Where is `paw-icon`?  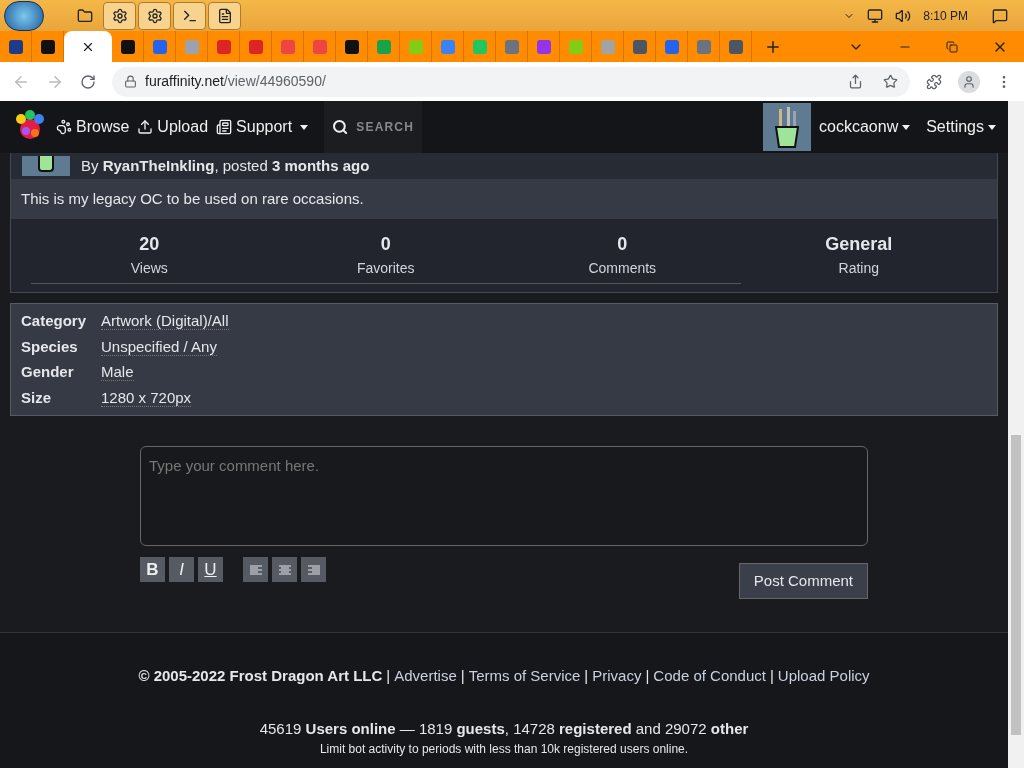
paw-icon is located at coordinates (64, 127).